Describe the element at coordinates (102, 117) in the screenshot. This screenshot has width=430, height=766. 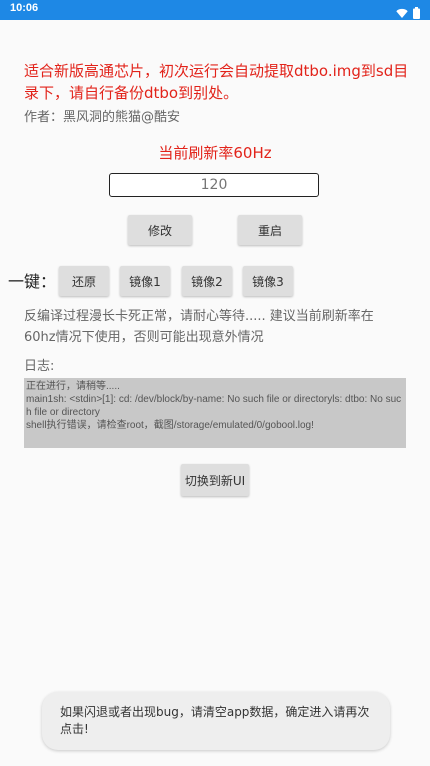
I see `author-text: 作者：黑风洞的熊猫@酷安` at that location.